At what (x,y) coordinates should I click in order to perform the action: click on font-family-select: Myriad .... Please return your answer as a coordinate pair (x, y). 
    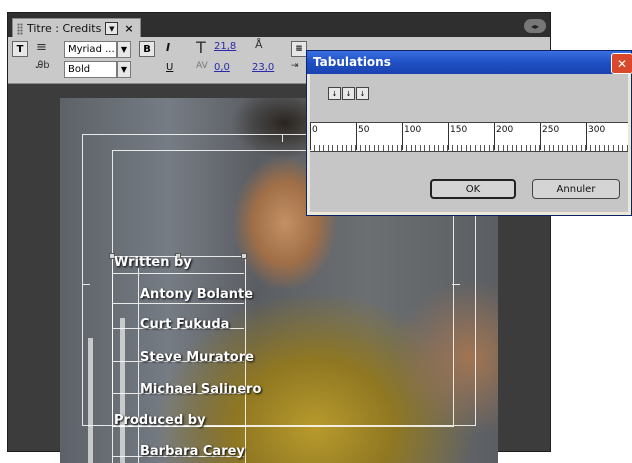
    Looking at the image, I should click on (90, 49).